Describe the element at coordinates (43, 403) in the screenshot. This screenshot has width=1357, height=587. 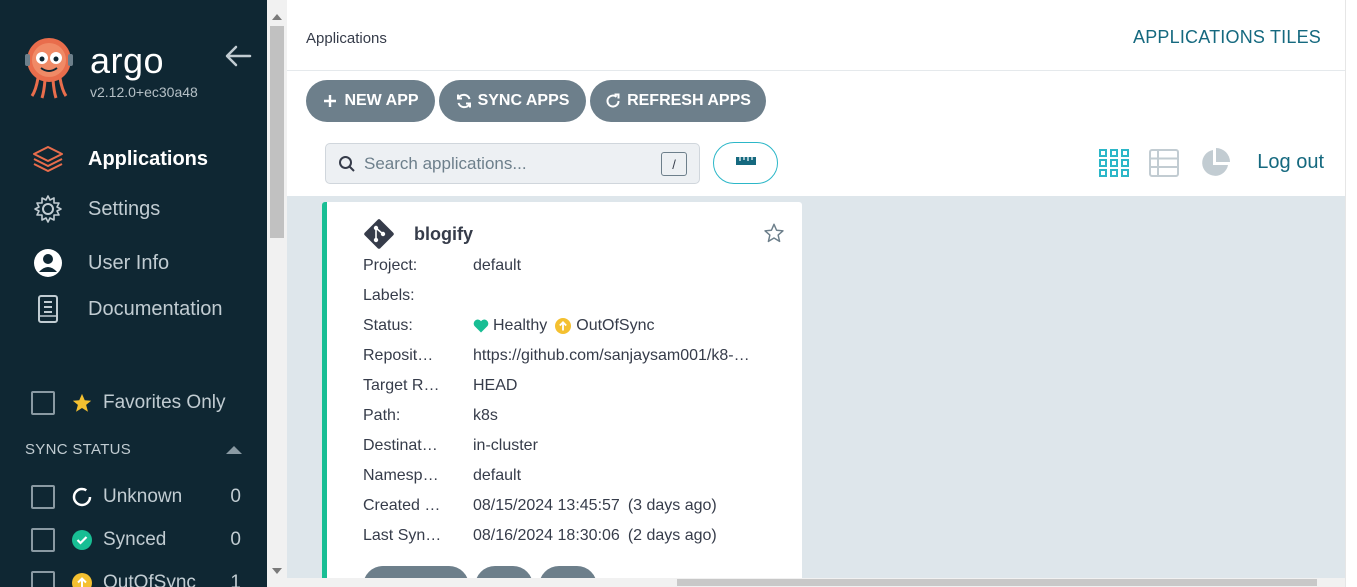
I see `favorites-checkbox` at that location.